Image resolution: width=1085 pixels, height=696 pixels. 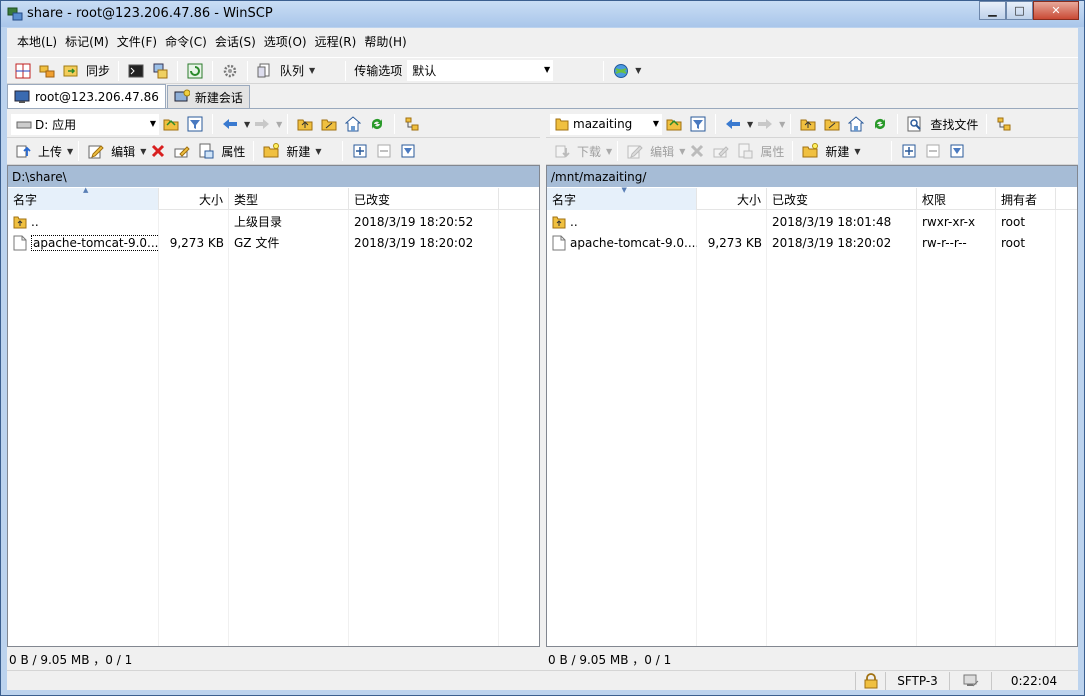 What do you see at coordinates (265, 71) in the screenshot?
I see `queue-icon` at bounding box center [265, 71].